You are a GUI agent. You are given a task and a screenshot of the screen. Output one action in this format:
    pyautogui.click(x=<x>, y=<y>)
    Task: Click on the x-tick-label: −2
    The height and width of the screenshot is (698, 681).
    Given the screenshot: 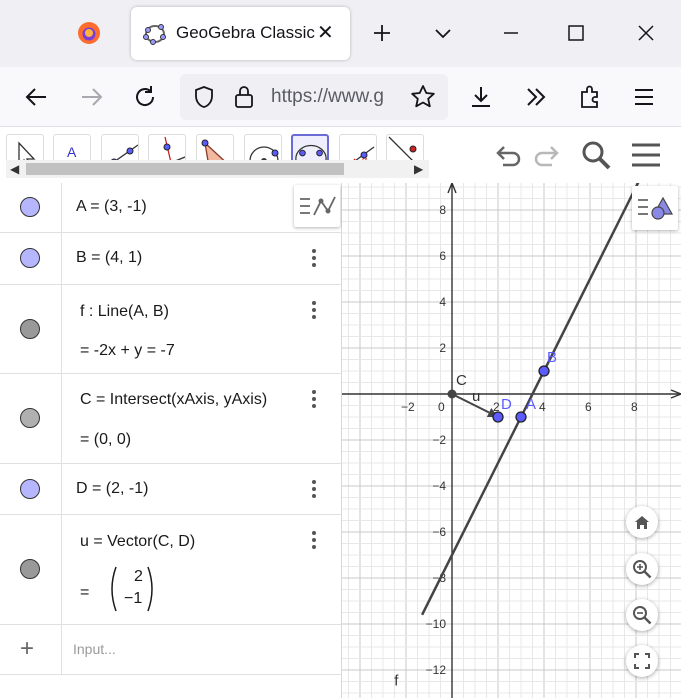 What is the action you would take?
    pyautogui.click(x=408, y=407)
    